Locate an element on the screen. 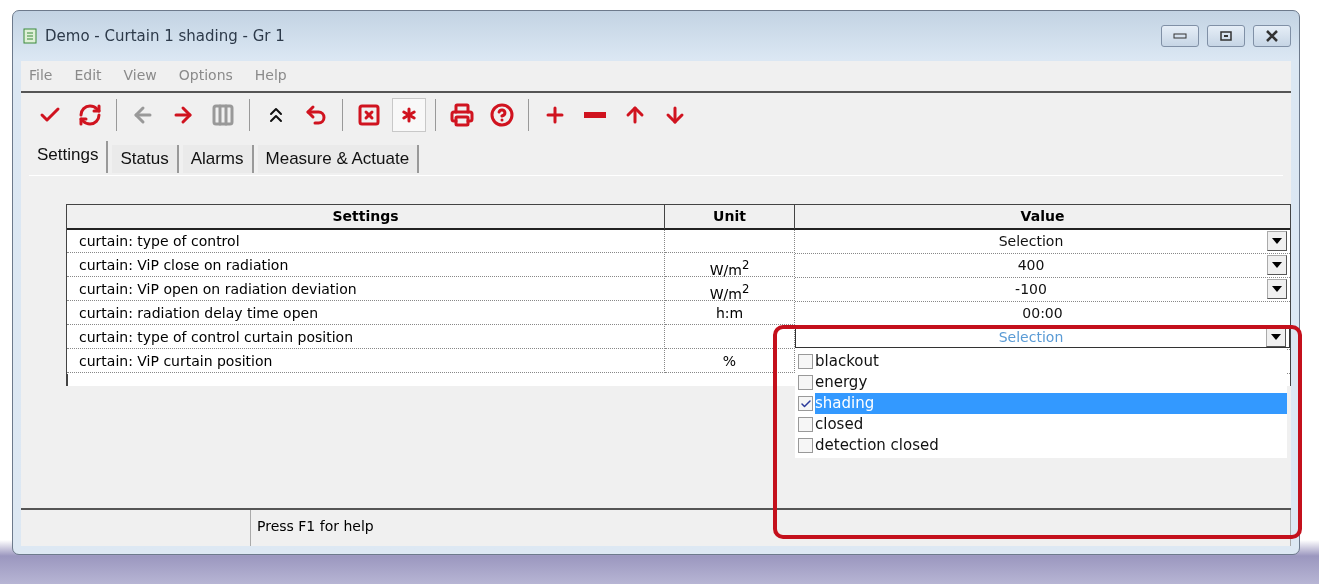 This screenshot has width=1319, height=584. column-header: Value is located at coordinates (1042, 217).